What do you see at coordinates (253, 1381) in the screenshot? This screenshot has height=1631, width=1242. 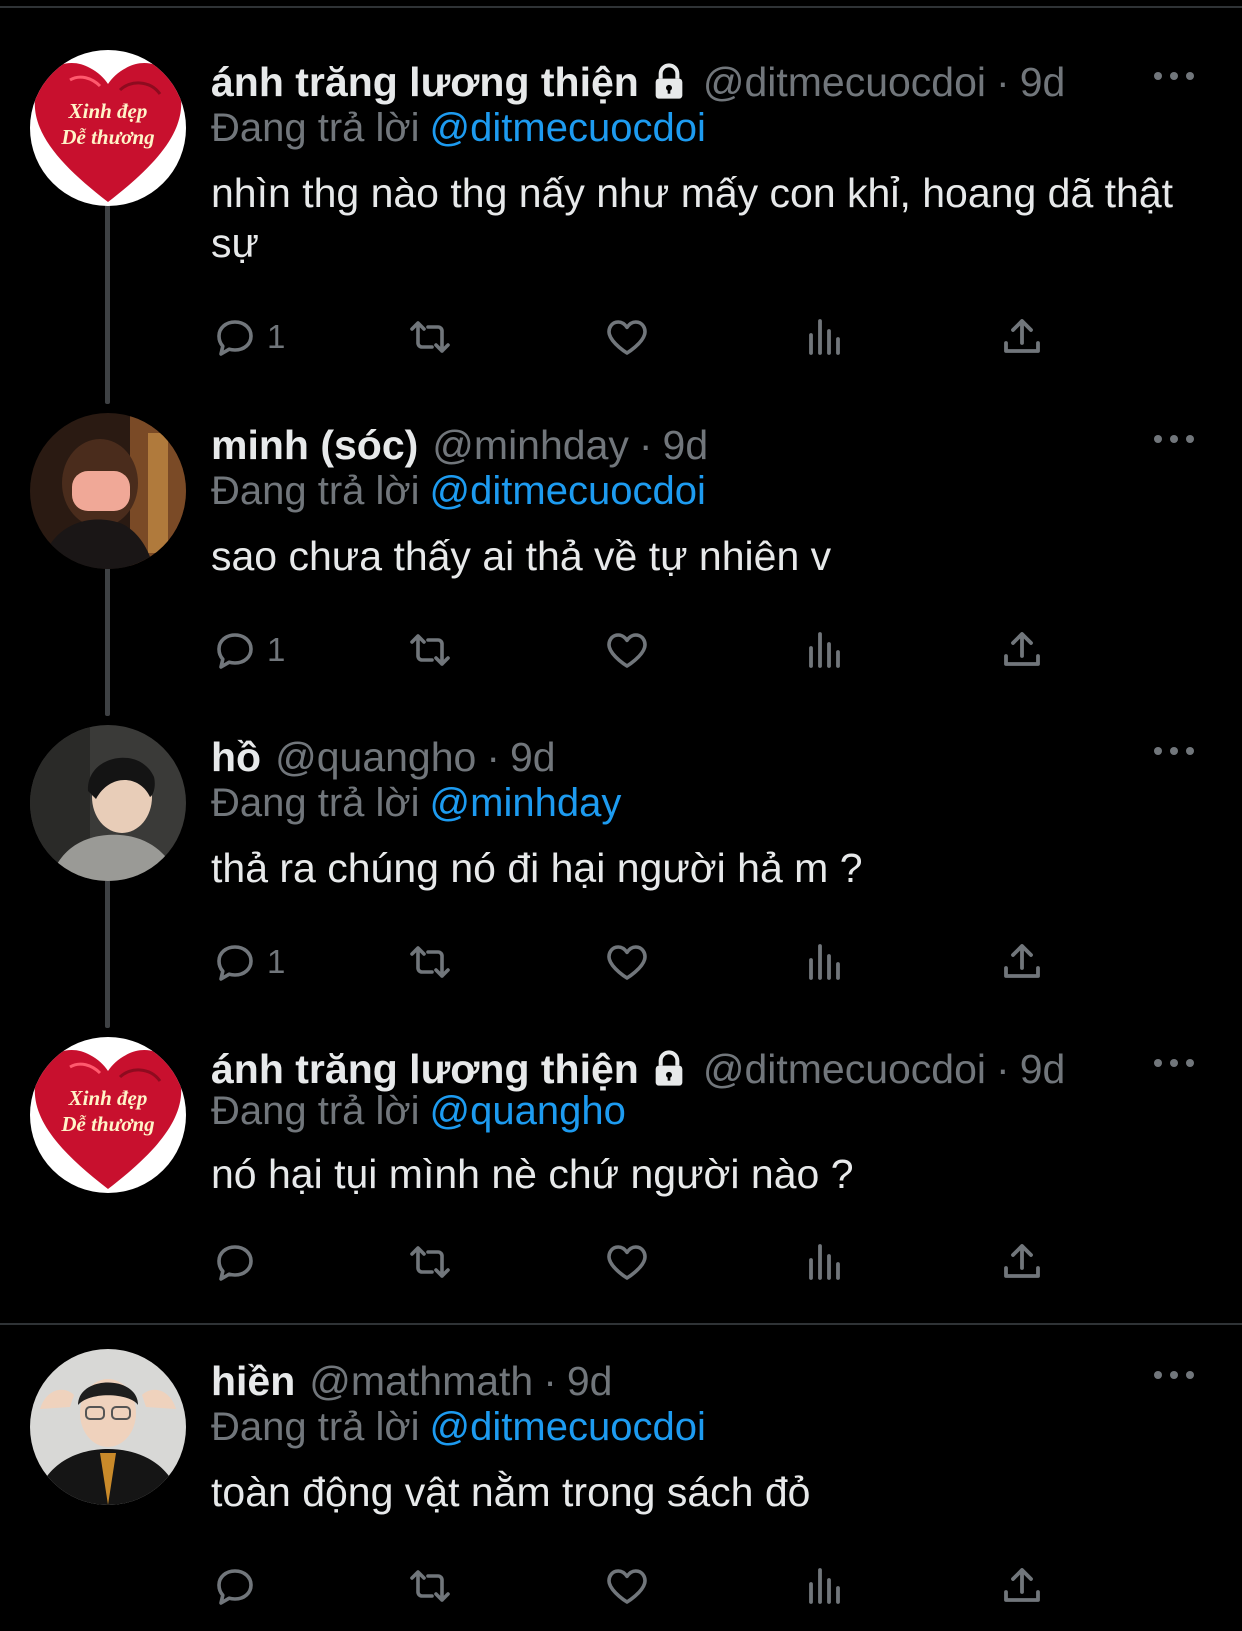 I see `display-name: hiền` at bounding box center [253, 1381].